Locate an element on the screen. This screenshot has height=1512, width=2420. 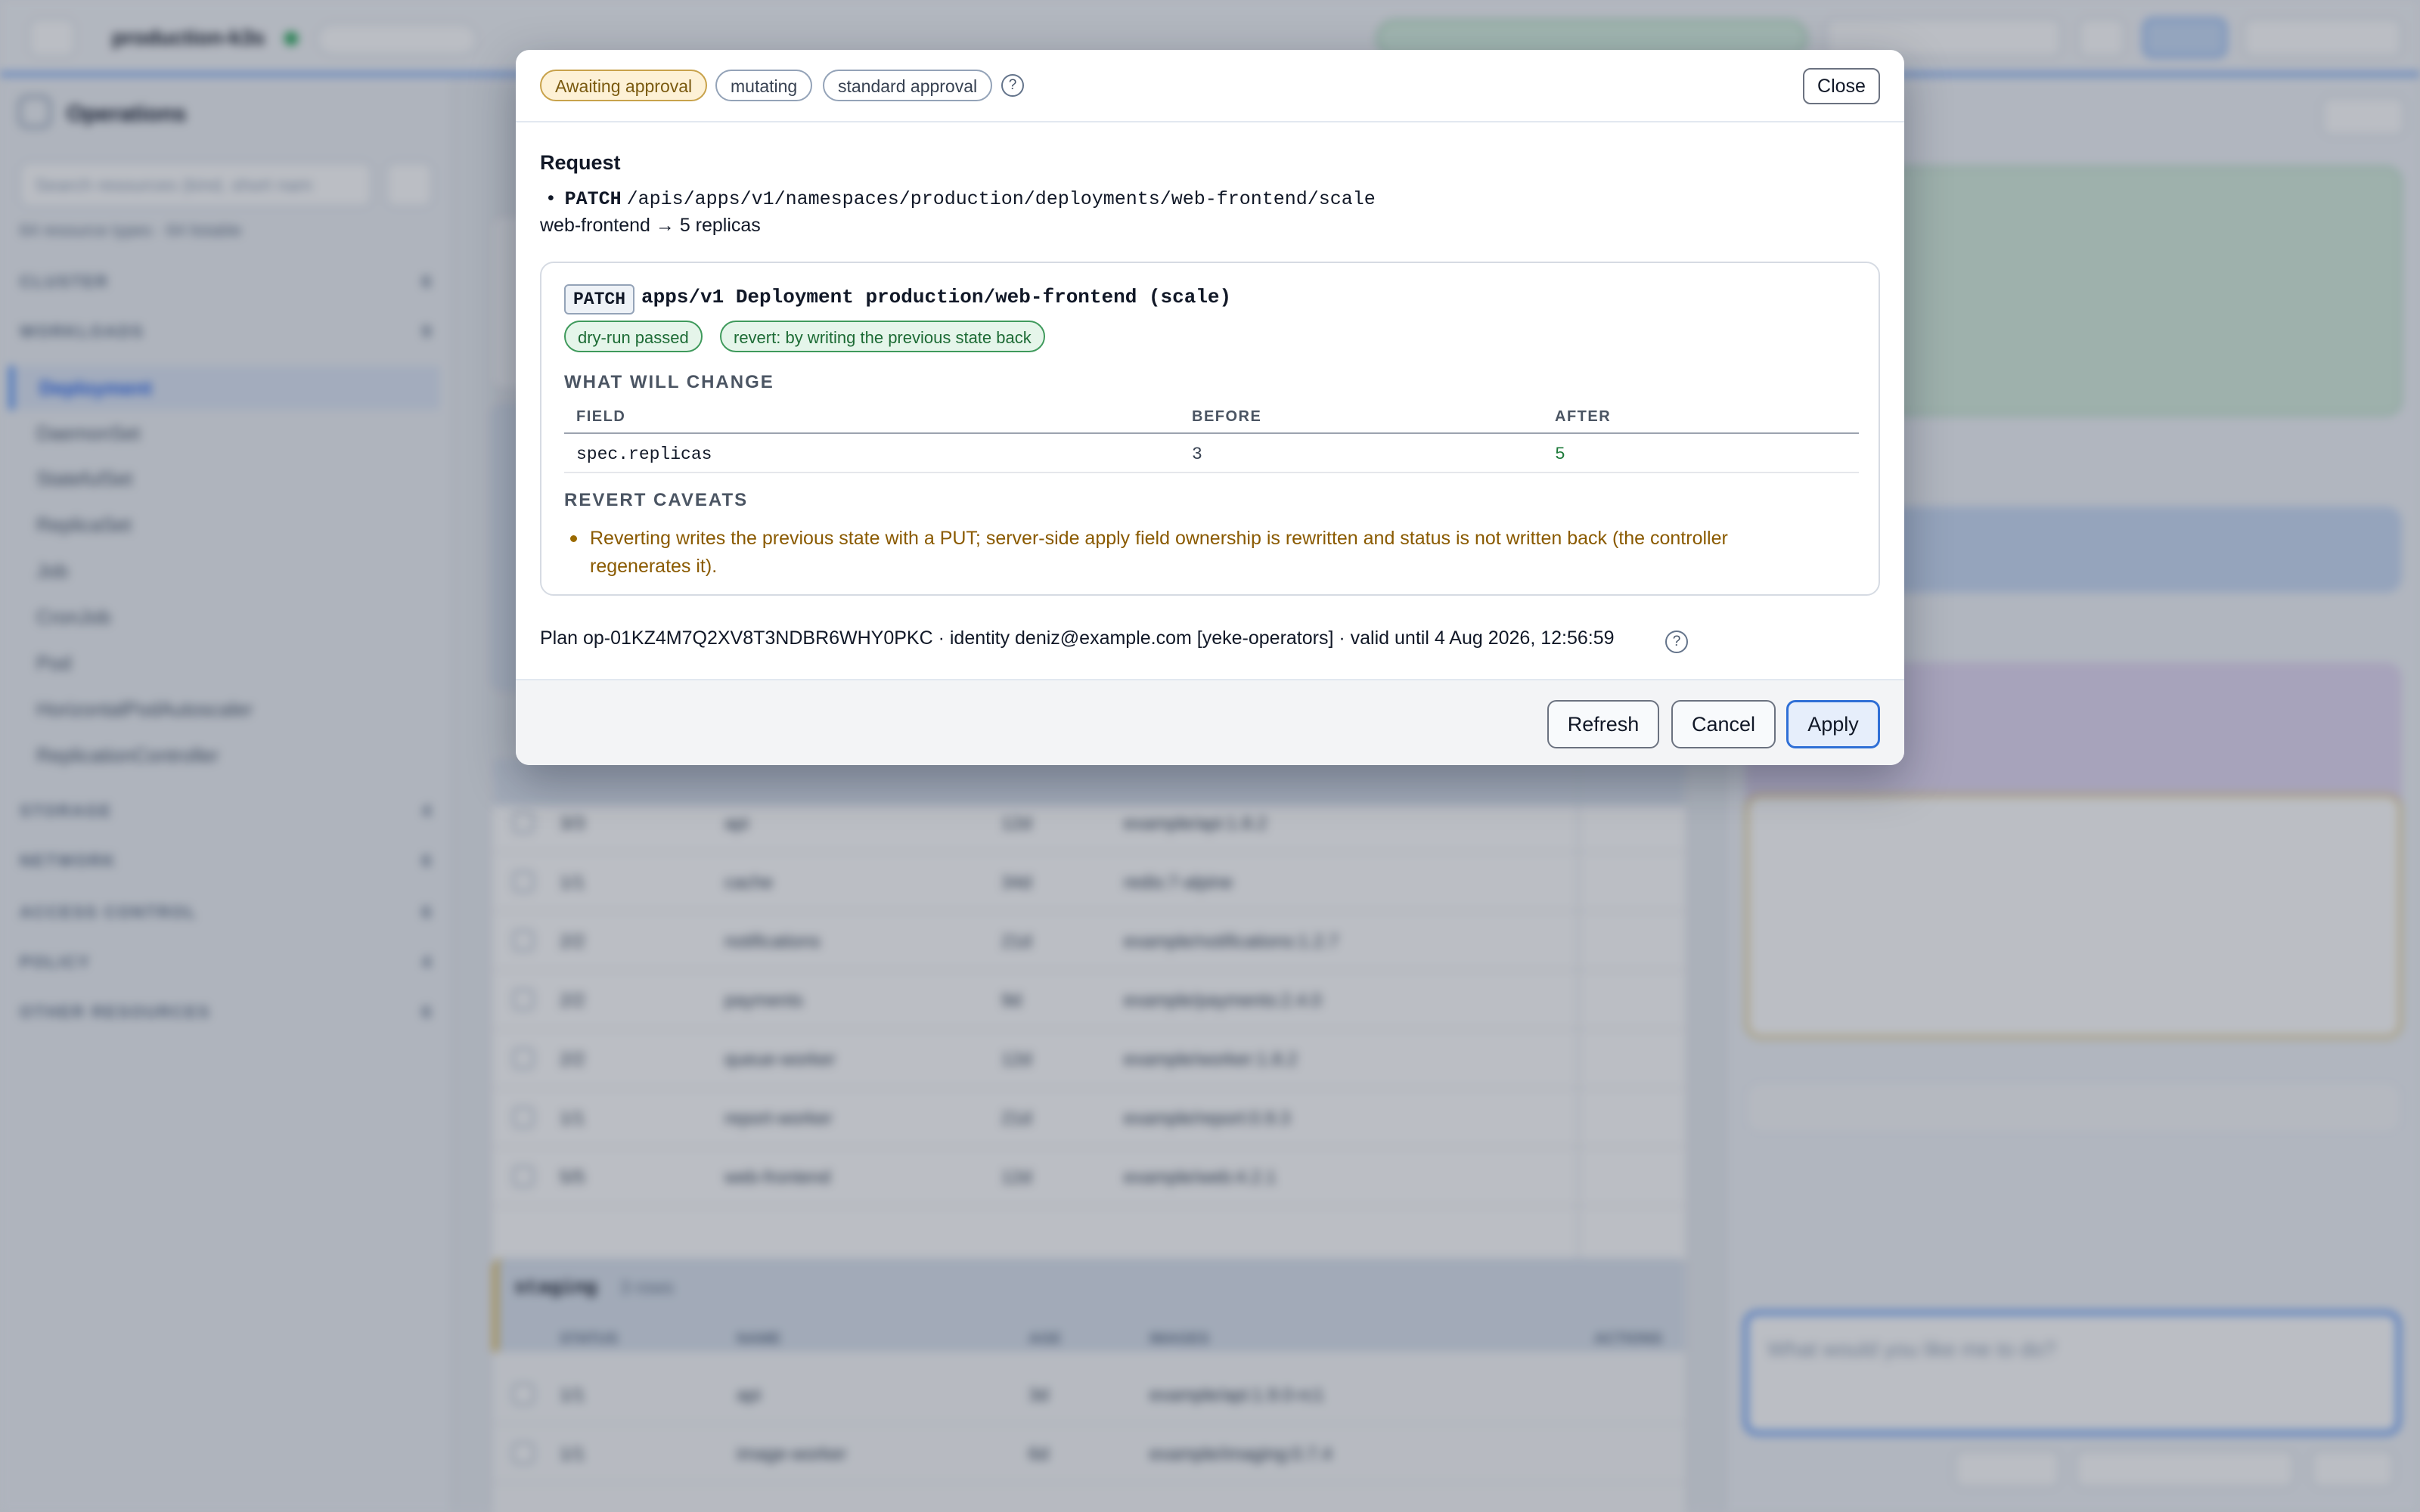
operation-method-badge: PATCH is located at coordinates (599, 299).